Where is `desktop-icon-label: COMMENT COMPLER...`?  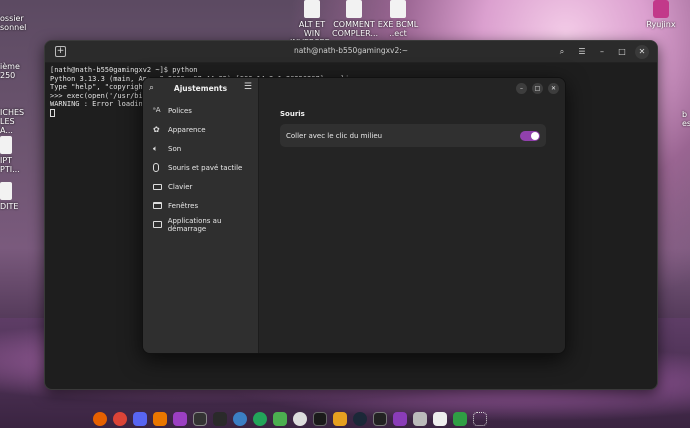
desktop-icon-label: COMMENT COMPLER... is located at coordinates (355, 29).